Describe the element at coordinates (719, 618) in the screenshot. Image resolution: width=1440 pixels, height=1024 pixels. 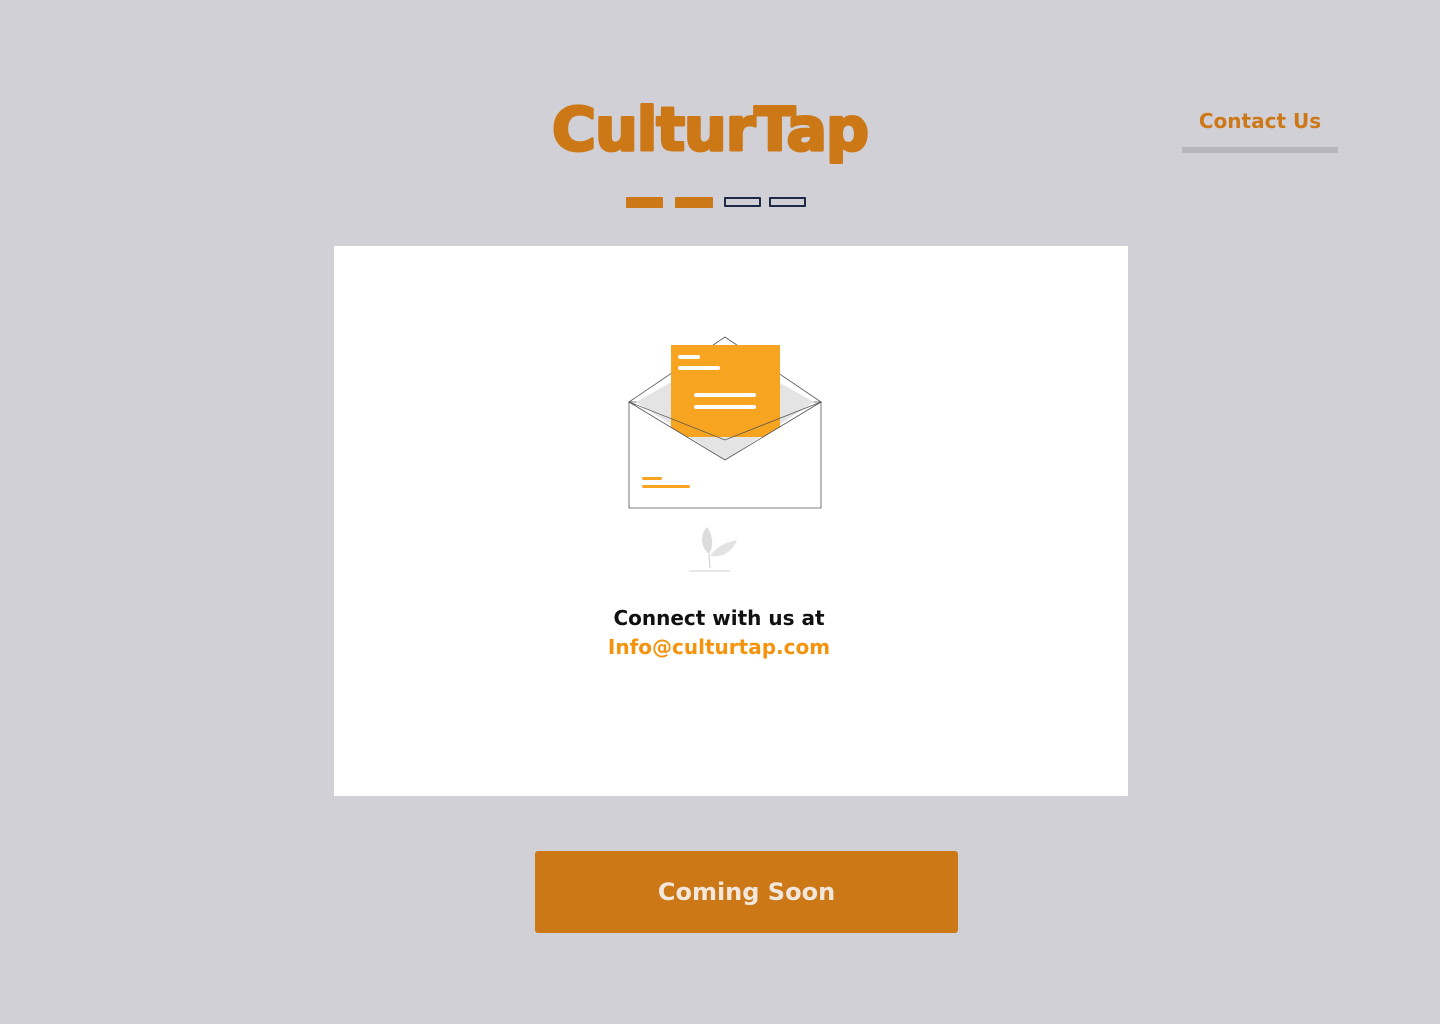
I see `connect-heading: Connect with us at` at that location.